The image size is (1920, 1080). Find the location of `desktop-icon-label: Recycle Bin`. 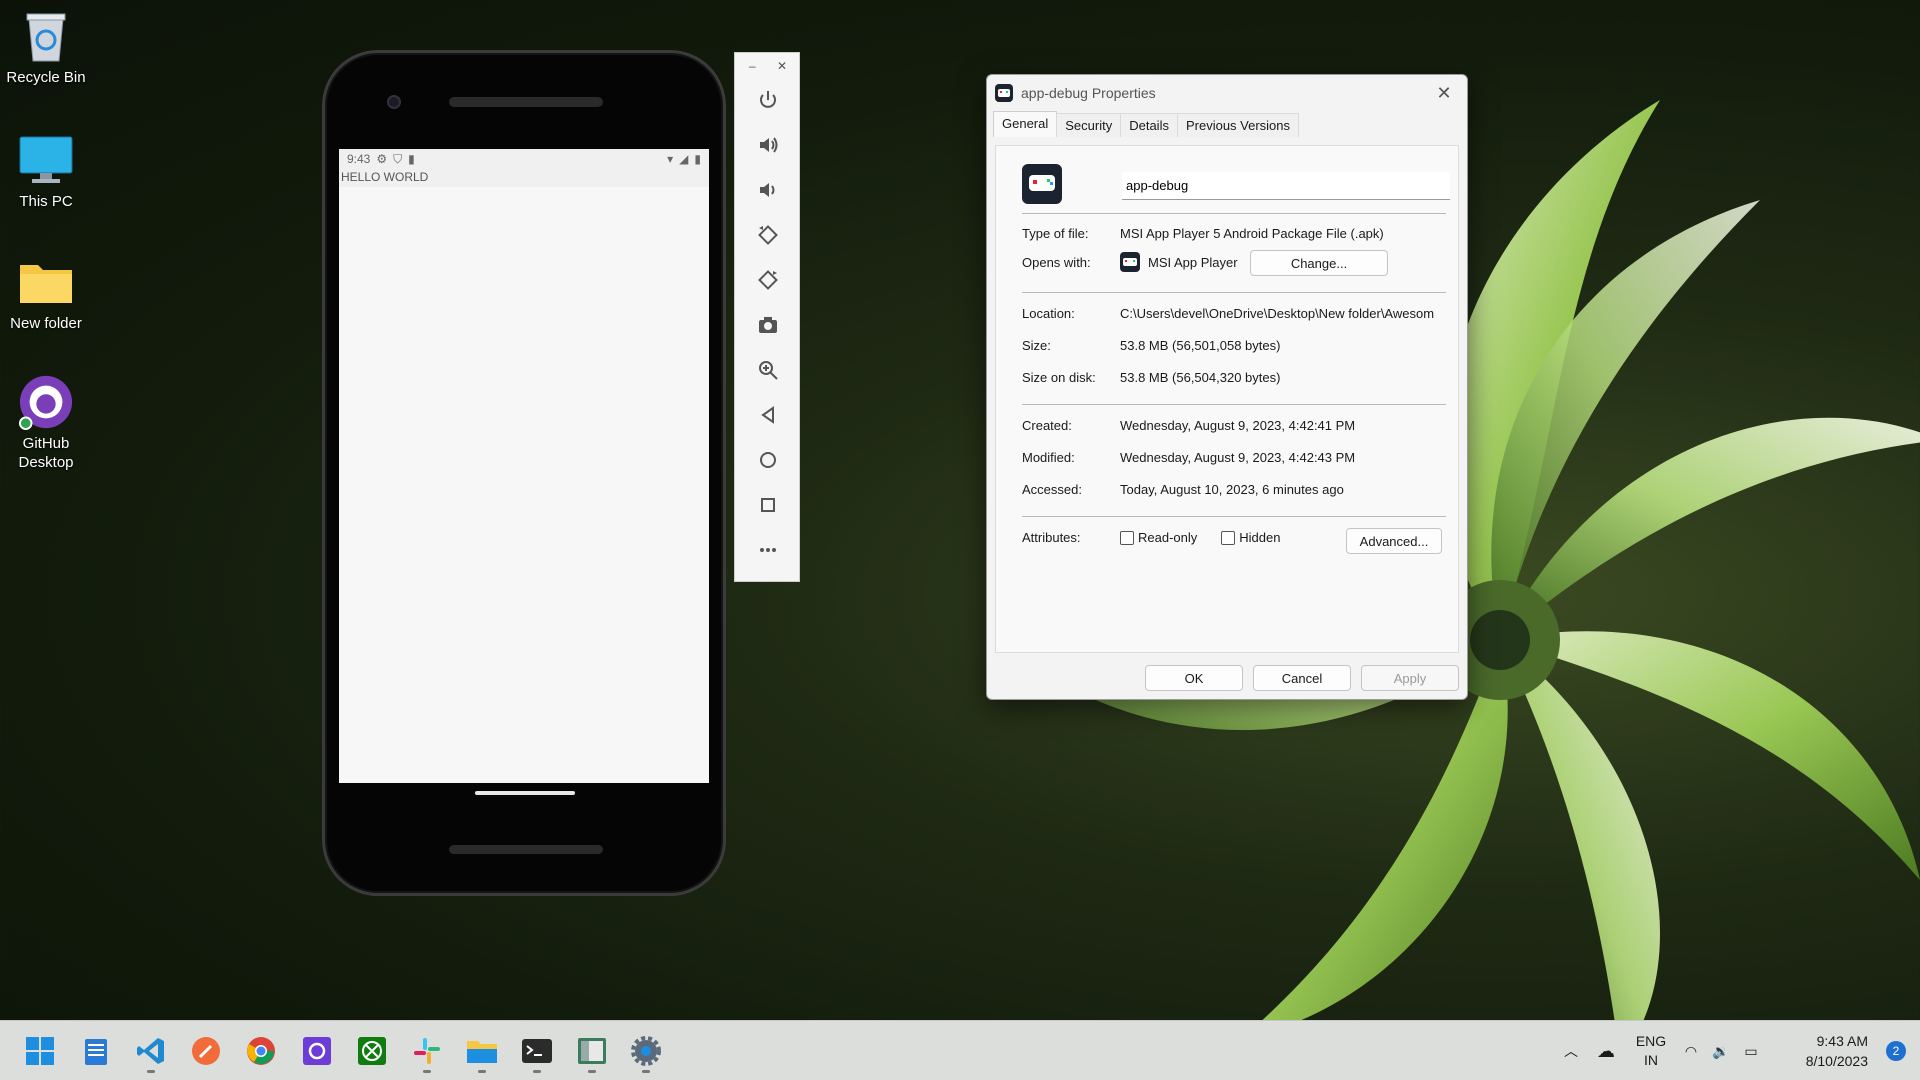

desktop-icon-label: Recycle Bin is located at coordinates (46, 77).